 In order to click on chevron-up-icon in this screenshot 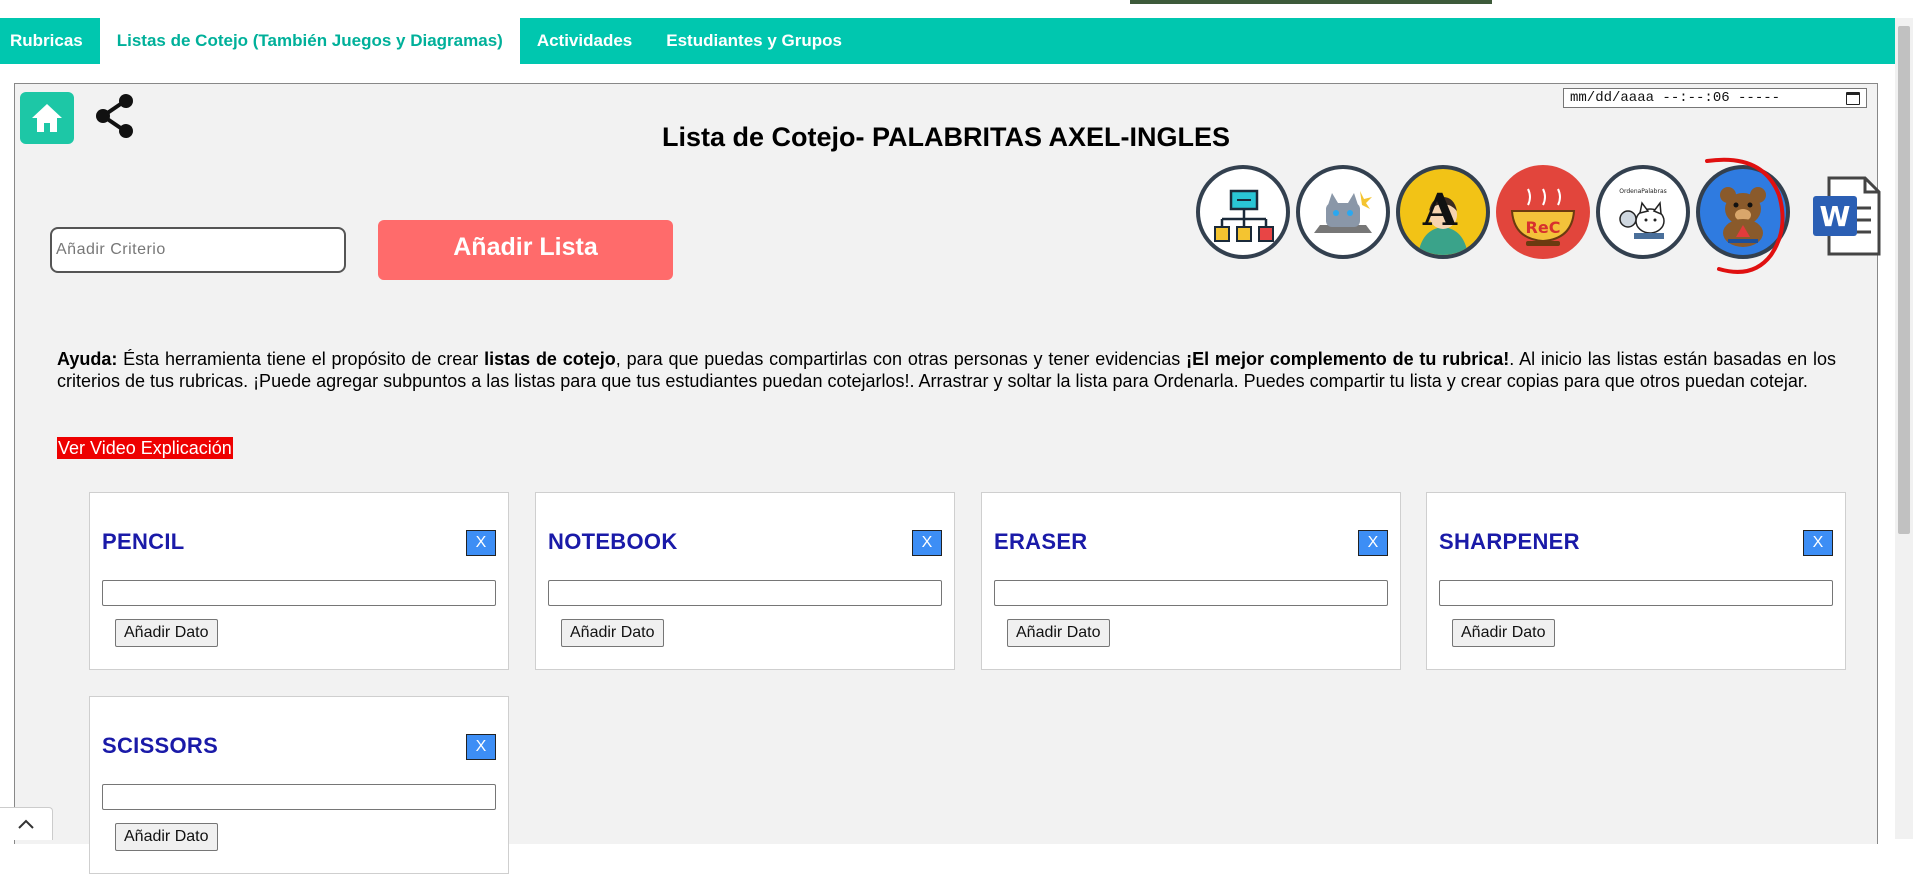, I will do `click(26, 824)`.